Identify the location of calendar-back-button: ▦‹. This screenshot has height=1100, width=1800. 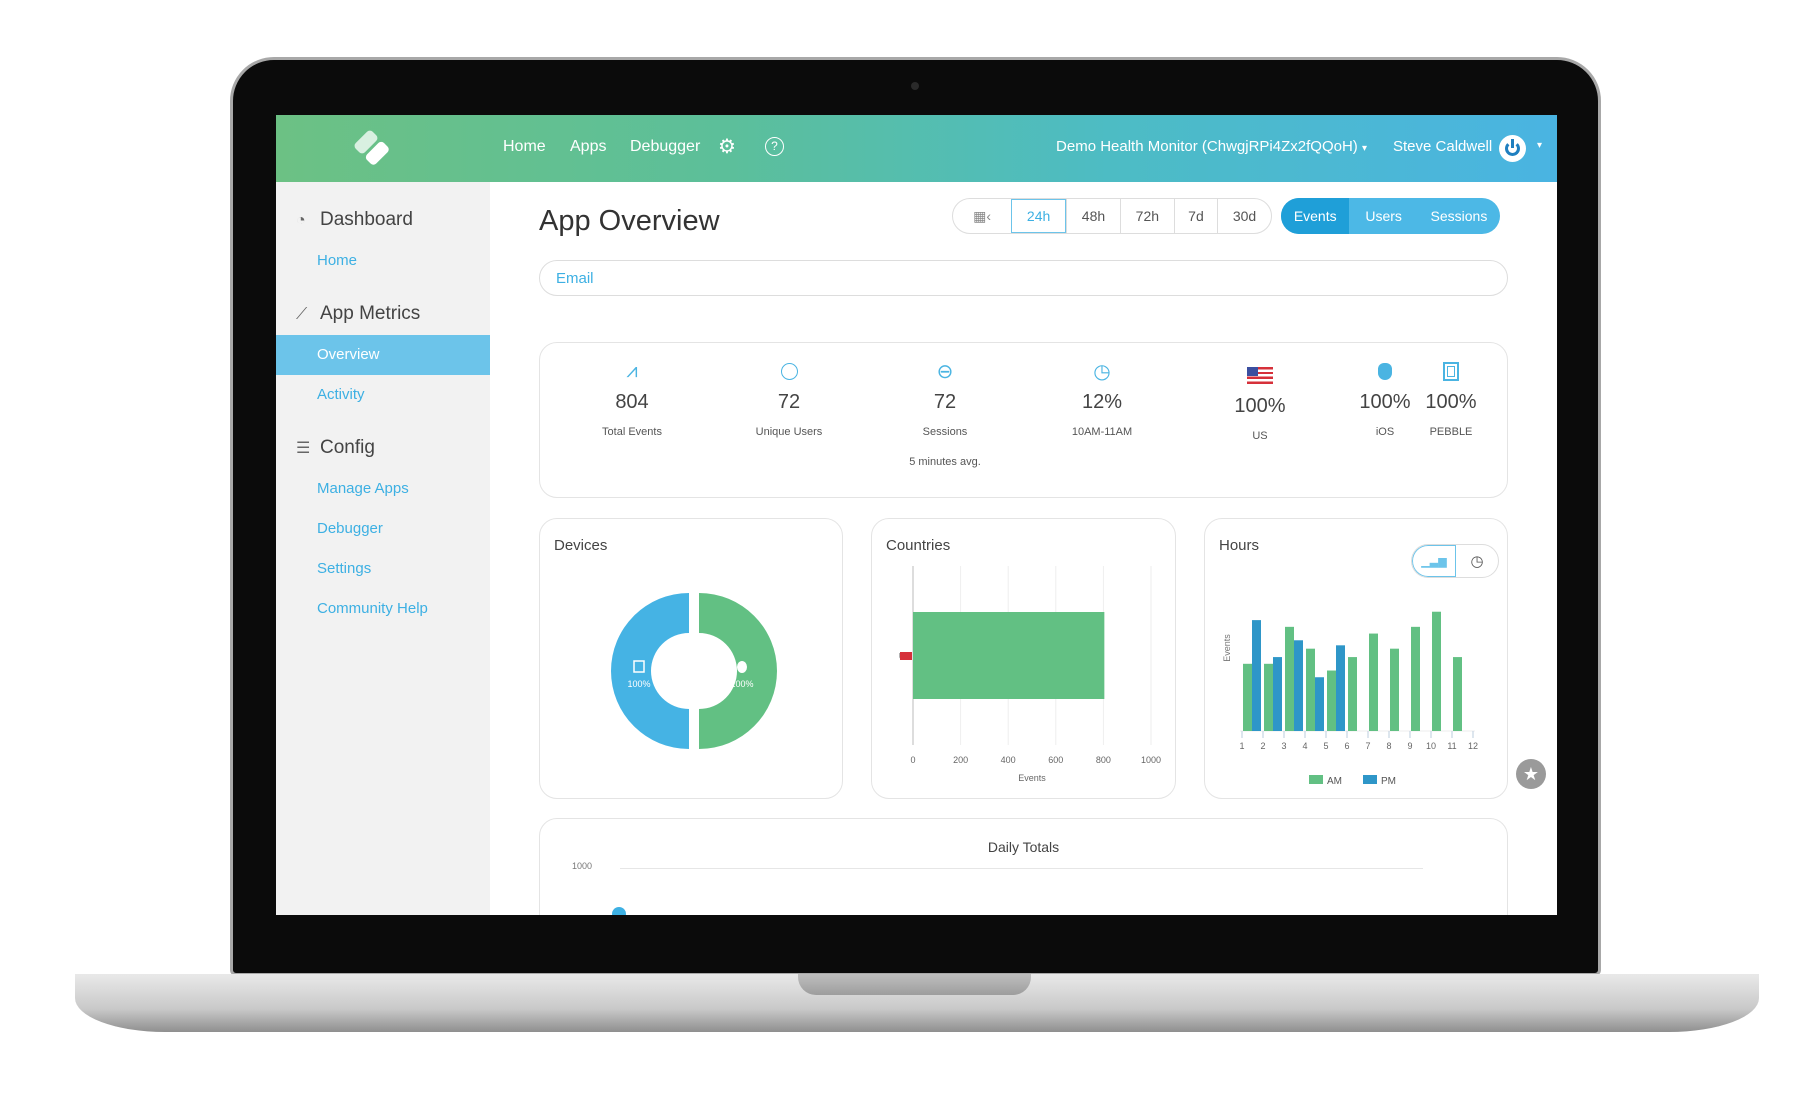
(982, 216).